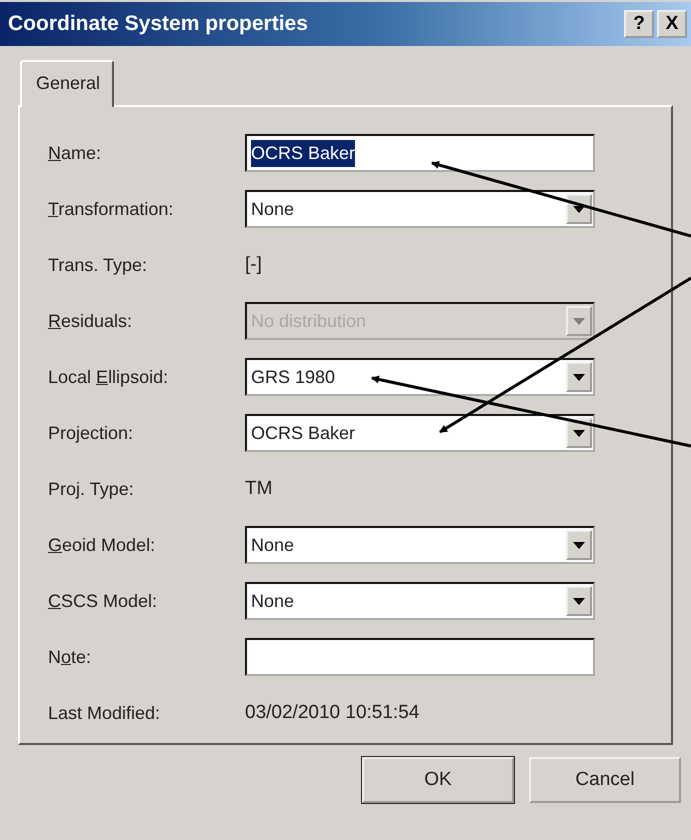 This screenshot has width=691, height=840. What do you see at coordinates (420, 657) in the screenshot?
I see `text-field` at bounding box center [420, 657].